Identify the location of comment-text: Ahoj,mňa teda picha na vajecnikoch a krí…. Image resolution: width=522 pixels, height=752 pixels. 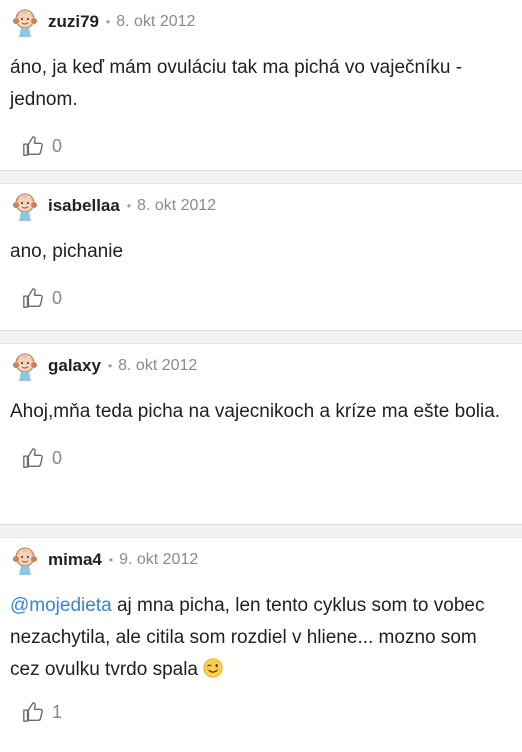
(255, 411).